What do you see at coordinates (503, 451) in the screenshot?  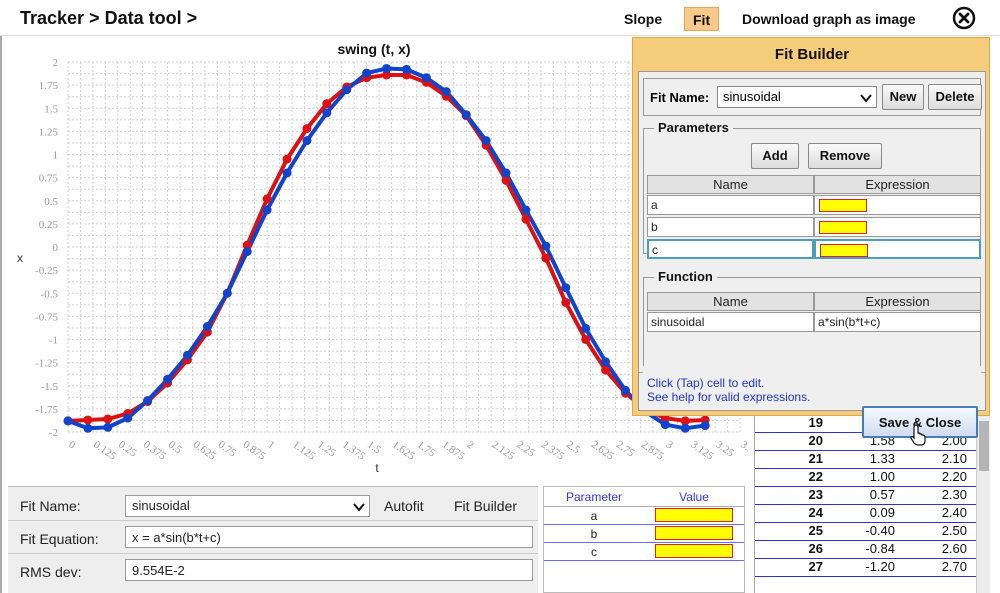 I see `x-tick-label: 2.125` at bounding box center [503, 451].